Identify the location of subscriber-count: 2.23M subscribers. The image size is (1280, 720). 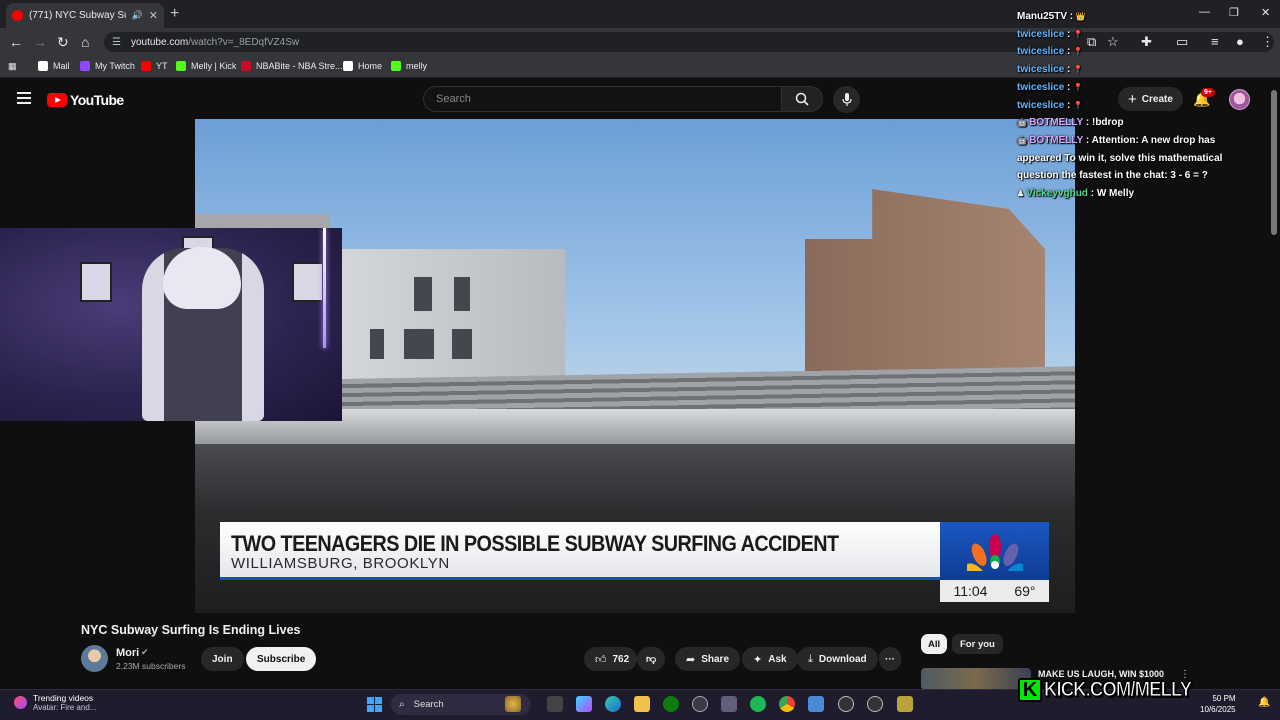
(151, 666).